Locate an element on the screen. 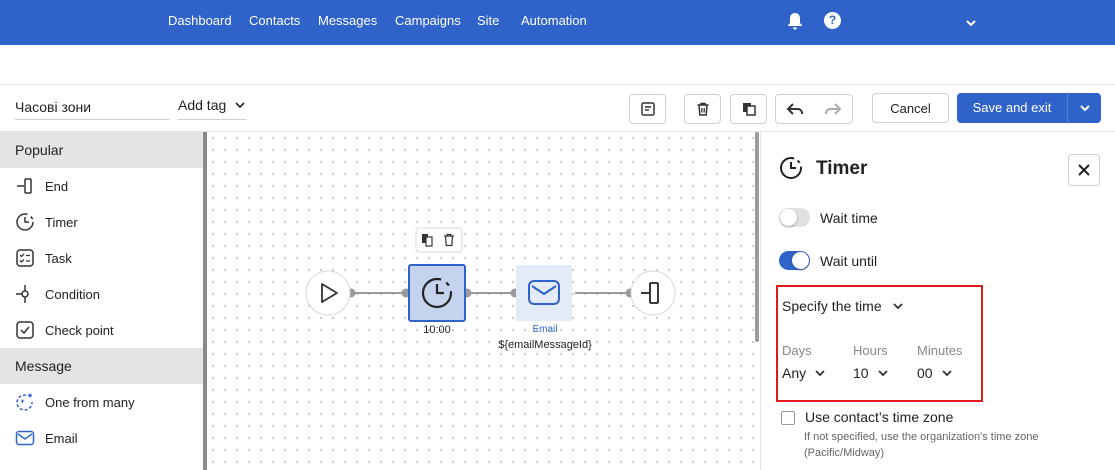  email-node-type: Email is located at coordinates (545, 329).